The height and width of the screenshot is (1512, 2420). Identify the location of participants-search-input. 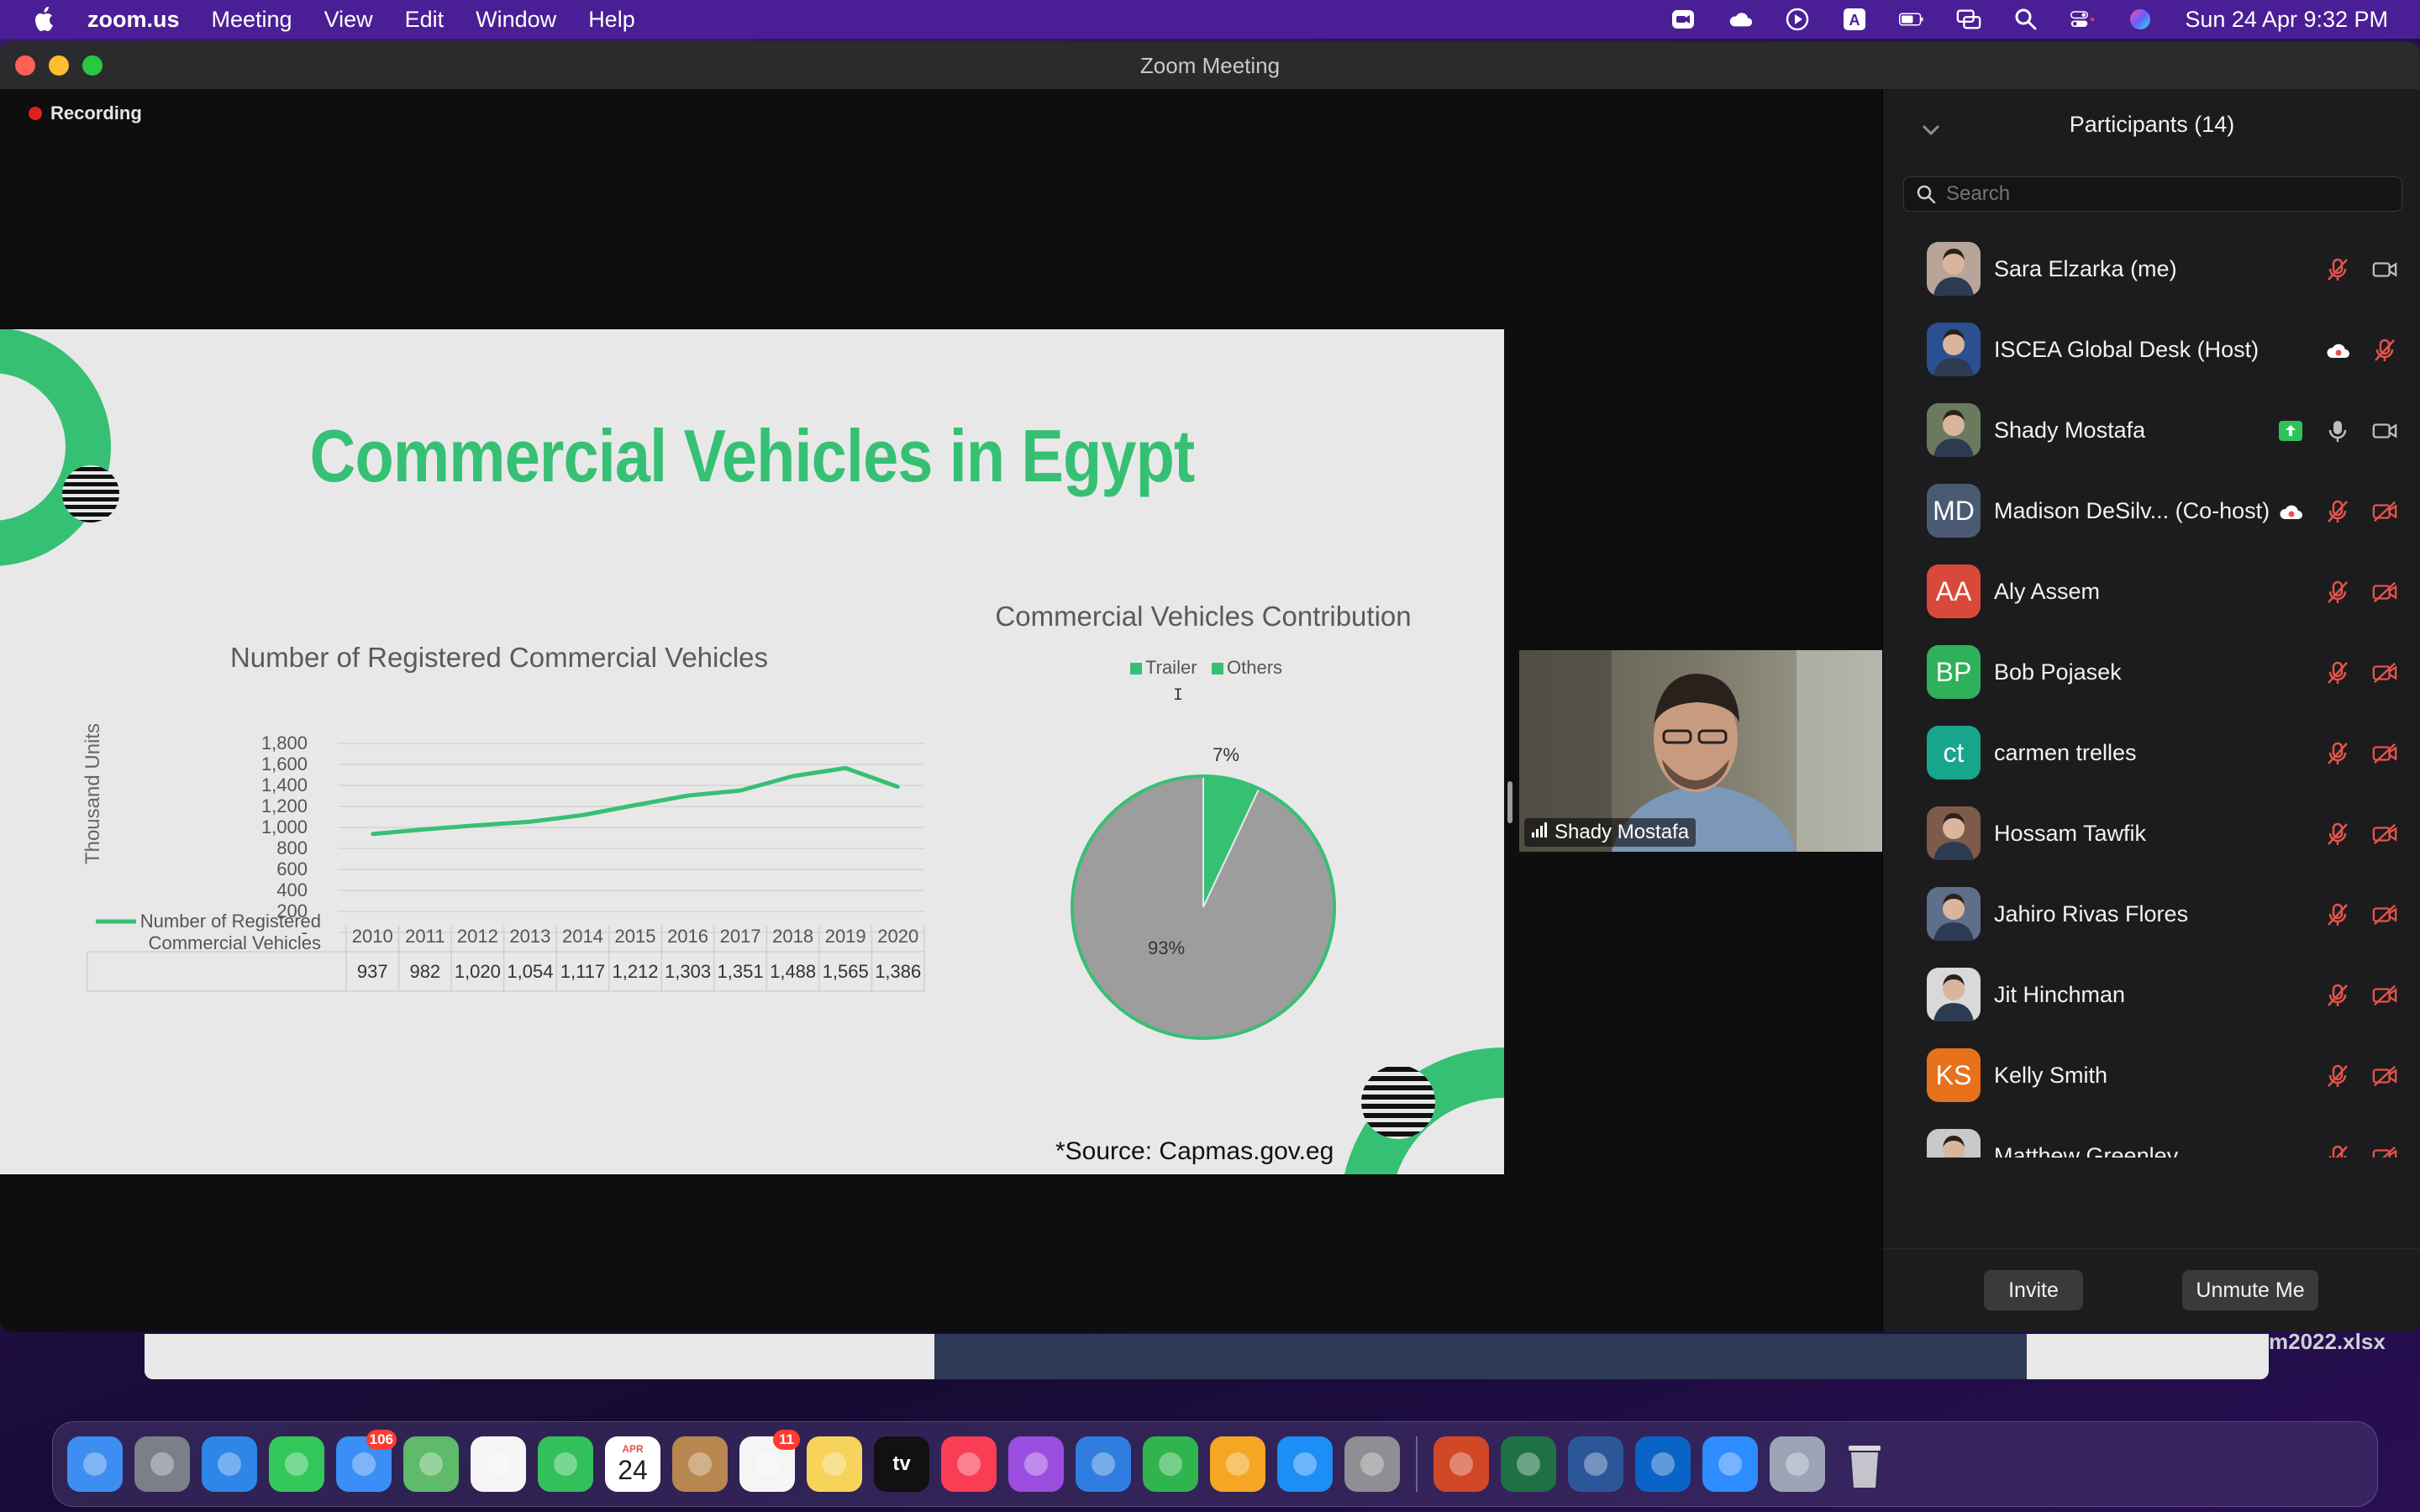
(2164, 194).